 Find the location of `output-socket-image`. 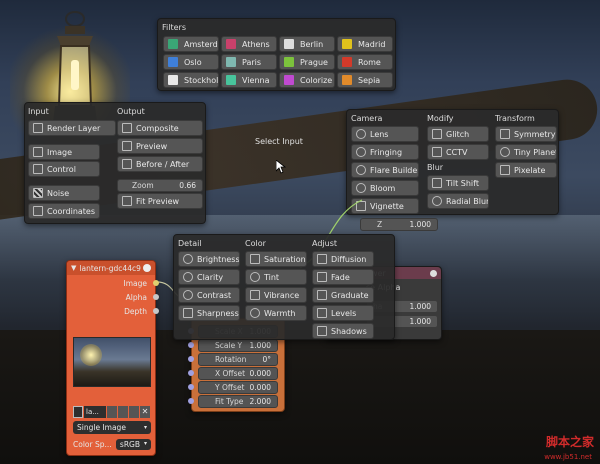

output-socket-image is located at coordinates (156, 283).